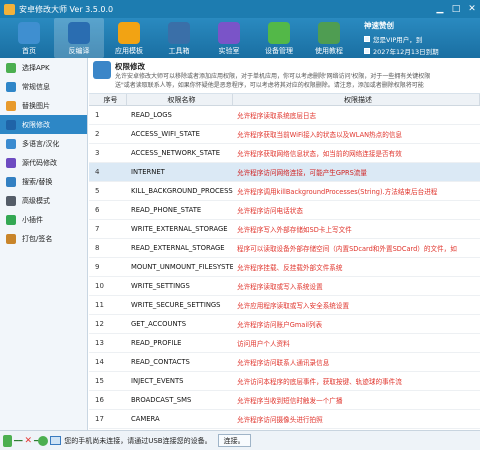  I want to click on row-number: 17, so click(99, 419).